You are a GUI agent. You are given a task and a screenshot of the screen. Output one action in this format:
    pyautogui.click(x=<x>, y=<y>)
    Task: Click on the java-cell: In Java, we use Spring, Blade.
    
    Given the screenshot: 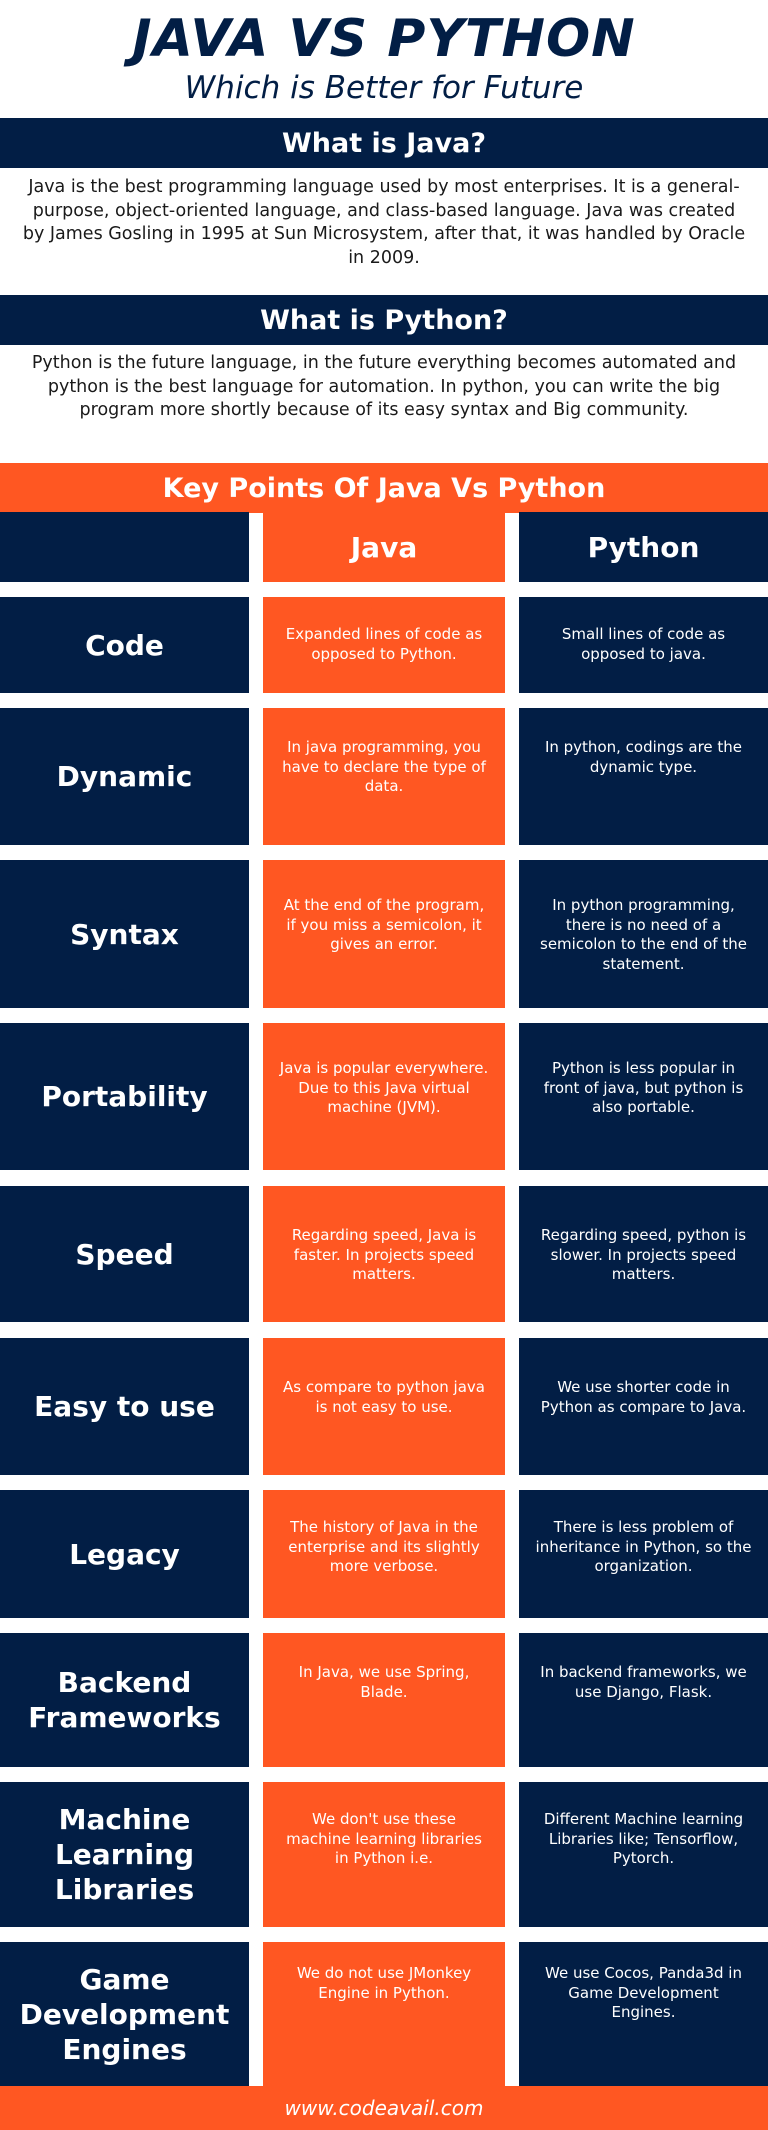 What is the action you would take?
    pyautogui.click(x=384, y=1700)
    